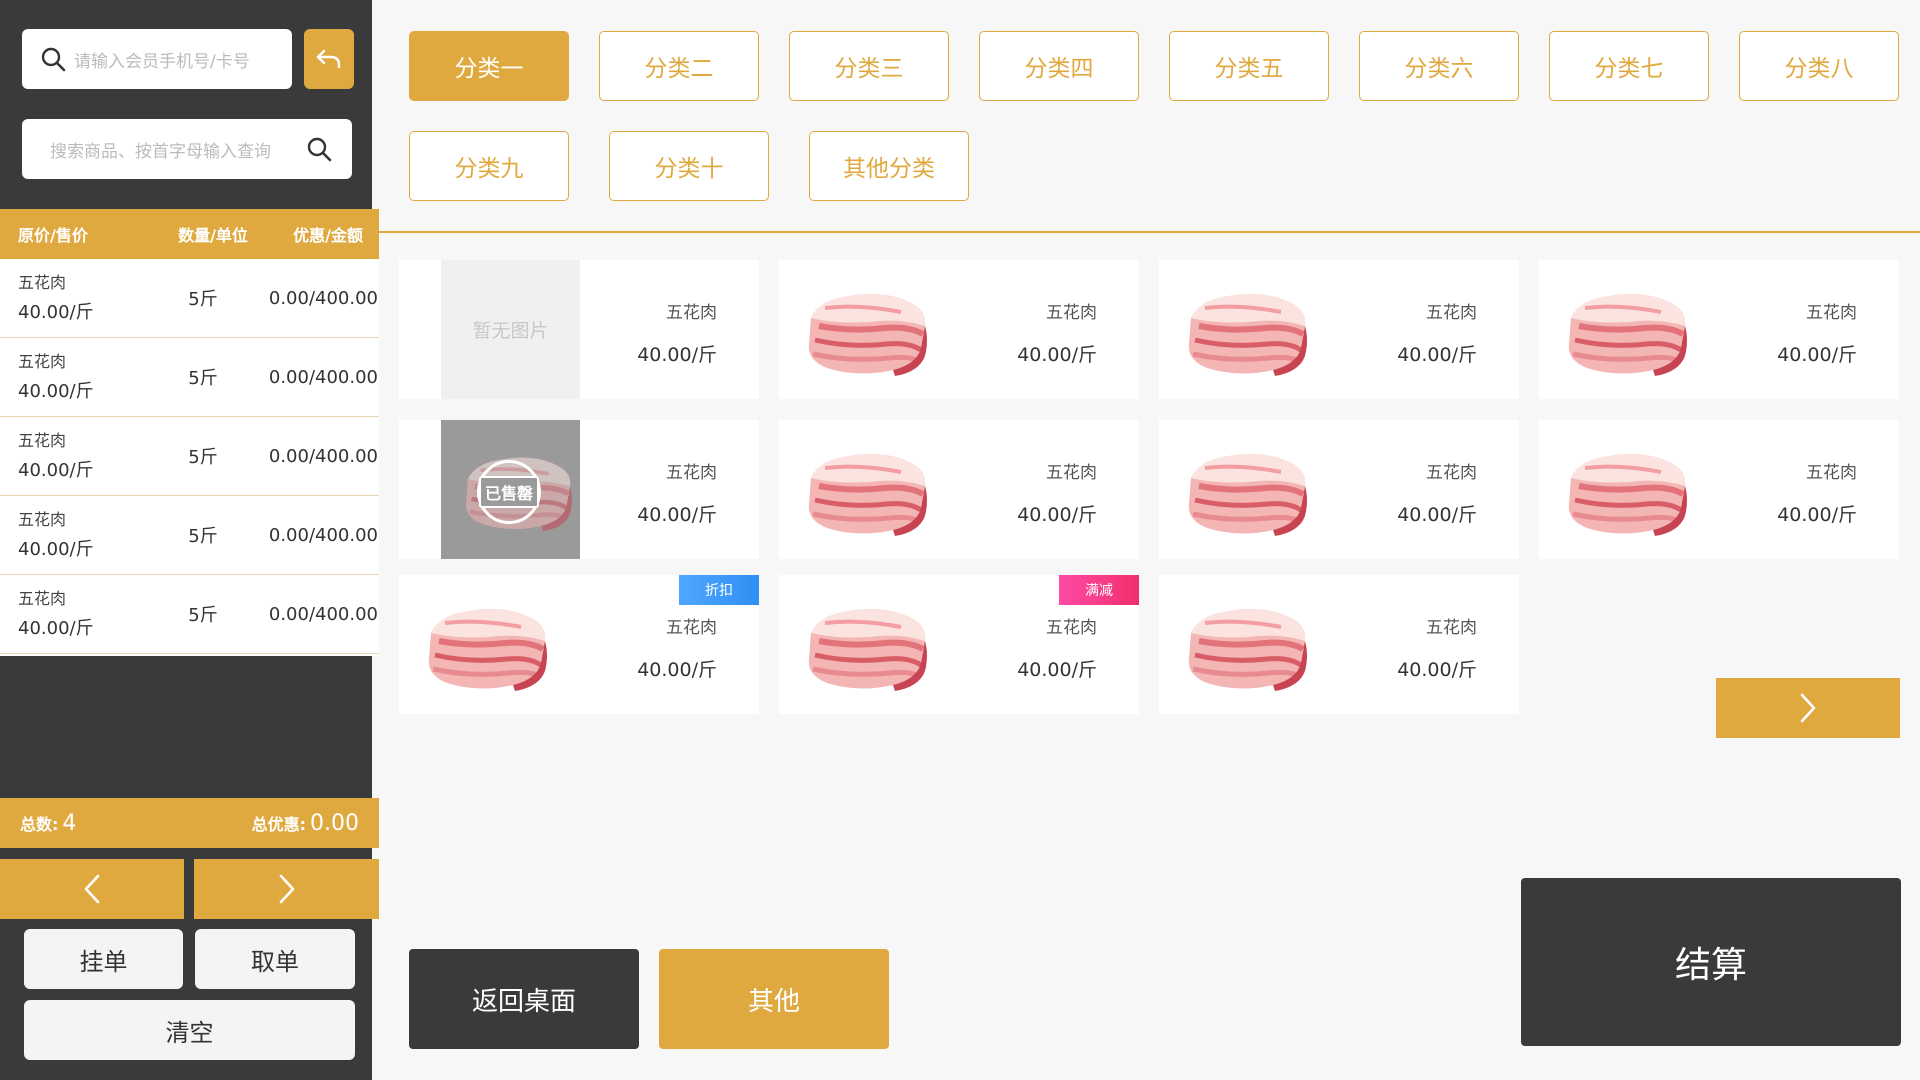 This screenshot has width=1920, height=1080. Describe the element at coordinates (524, 999) in the screenshot. I see `back-to-desktop-button: 返回桌面` at that location.